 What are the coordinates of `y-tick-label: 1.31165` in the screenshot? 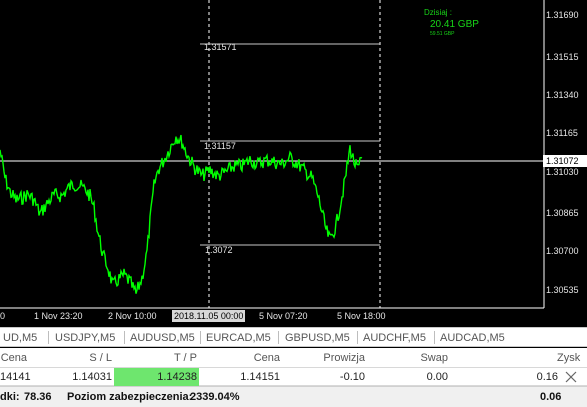 It's located at (562, 133).